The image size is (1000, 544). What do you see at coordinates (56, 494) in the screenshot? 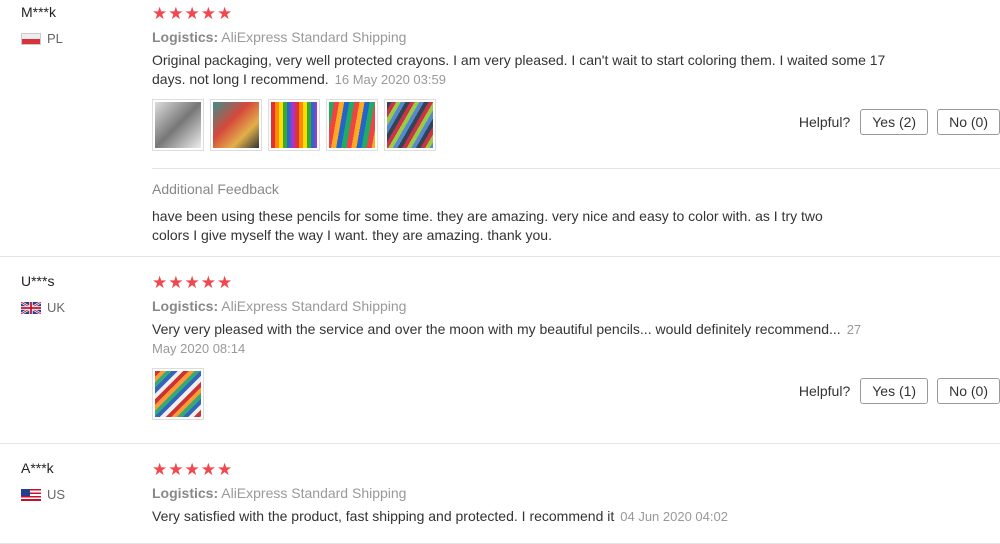
I see `country-code: US` at bounding box center [56, 494].